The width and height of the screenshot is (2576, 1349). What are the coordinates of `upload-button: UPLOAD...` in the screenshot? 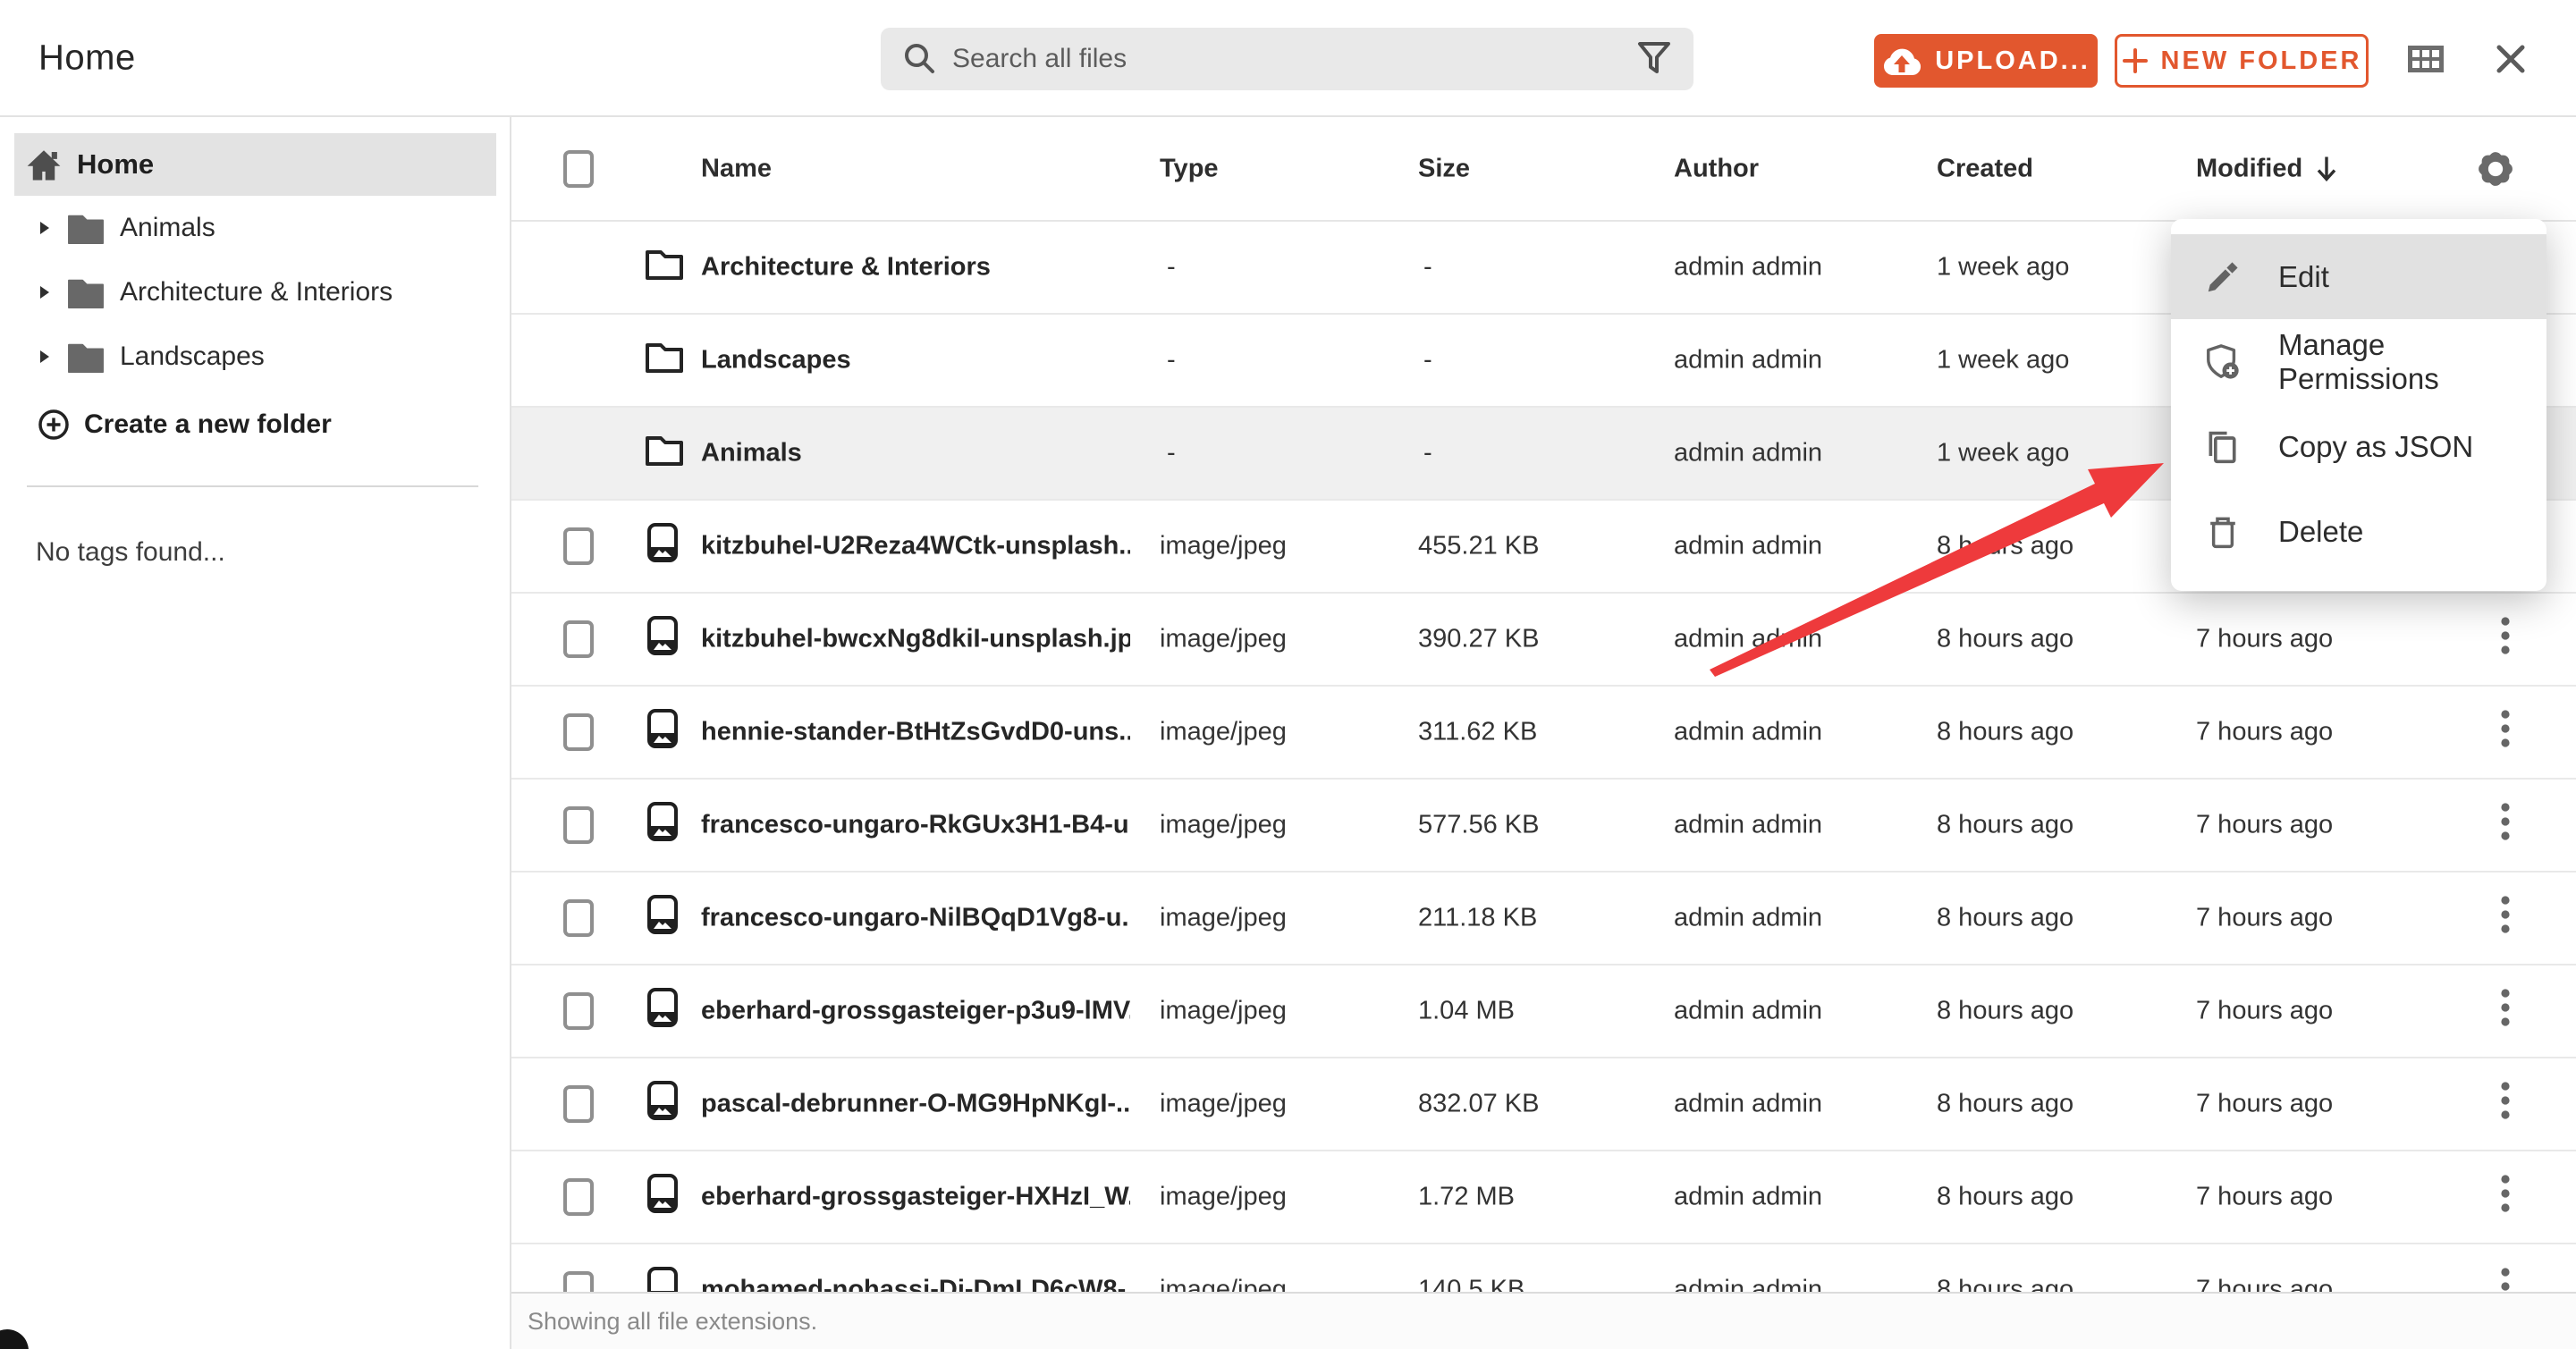 It's located at (1986, 61).